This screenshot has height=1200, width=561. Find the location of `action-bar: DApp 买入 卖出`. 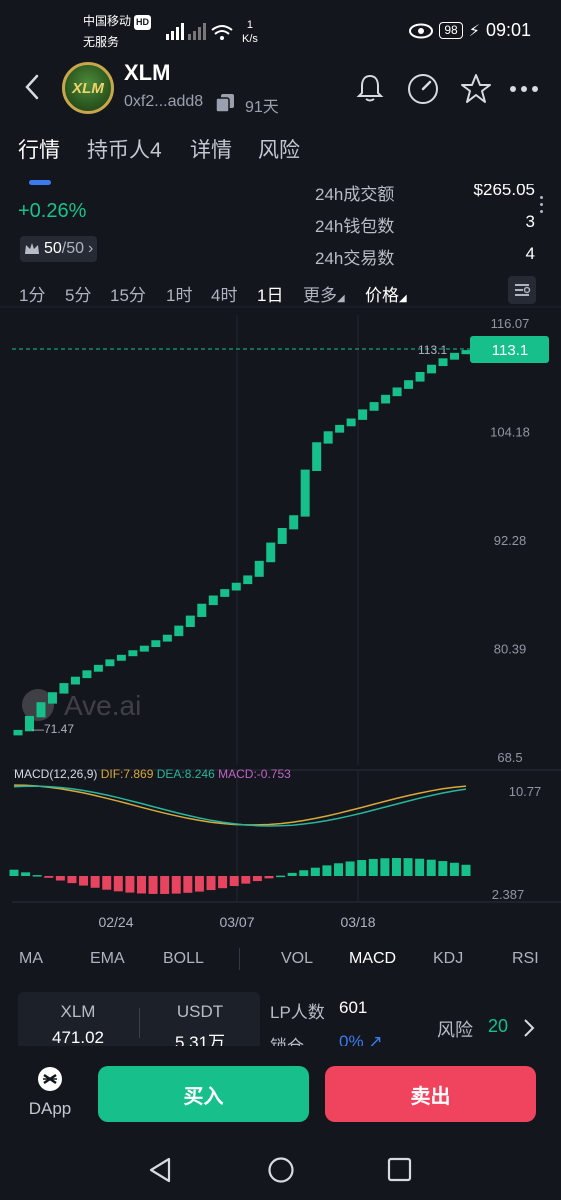

action-bar: DApp 买入 卖出 is located at coordinates (280, 1093).